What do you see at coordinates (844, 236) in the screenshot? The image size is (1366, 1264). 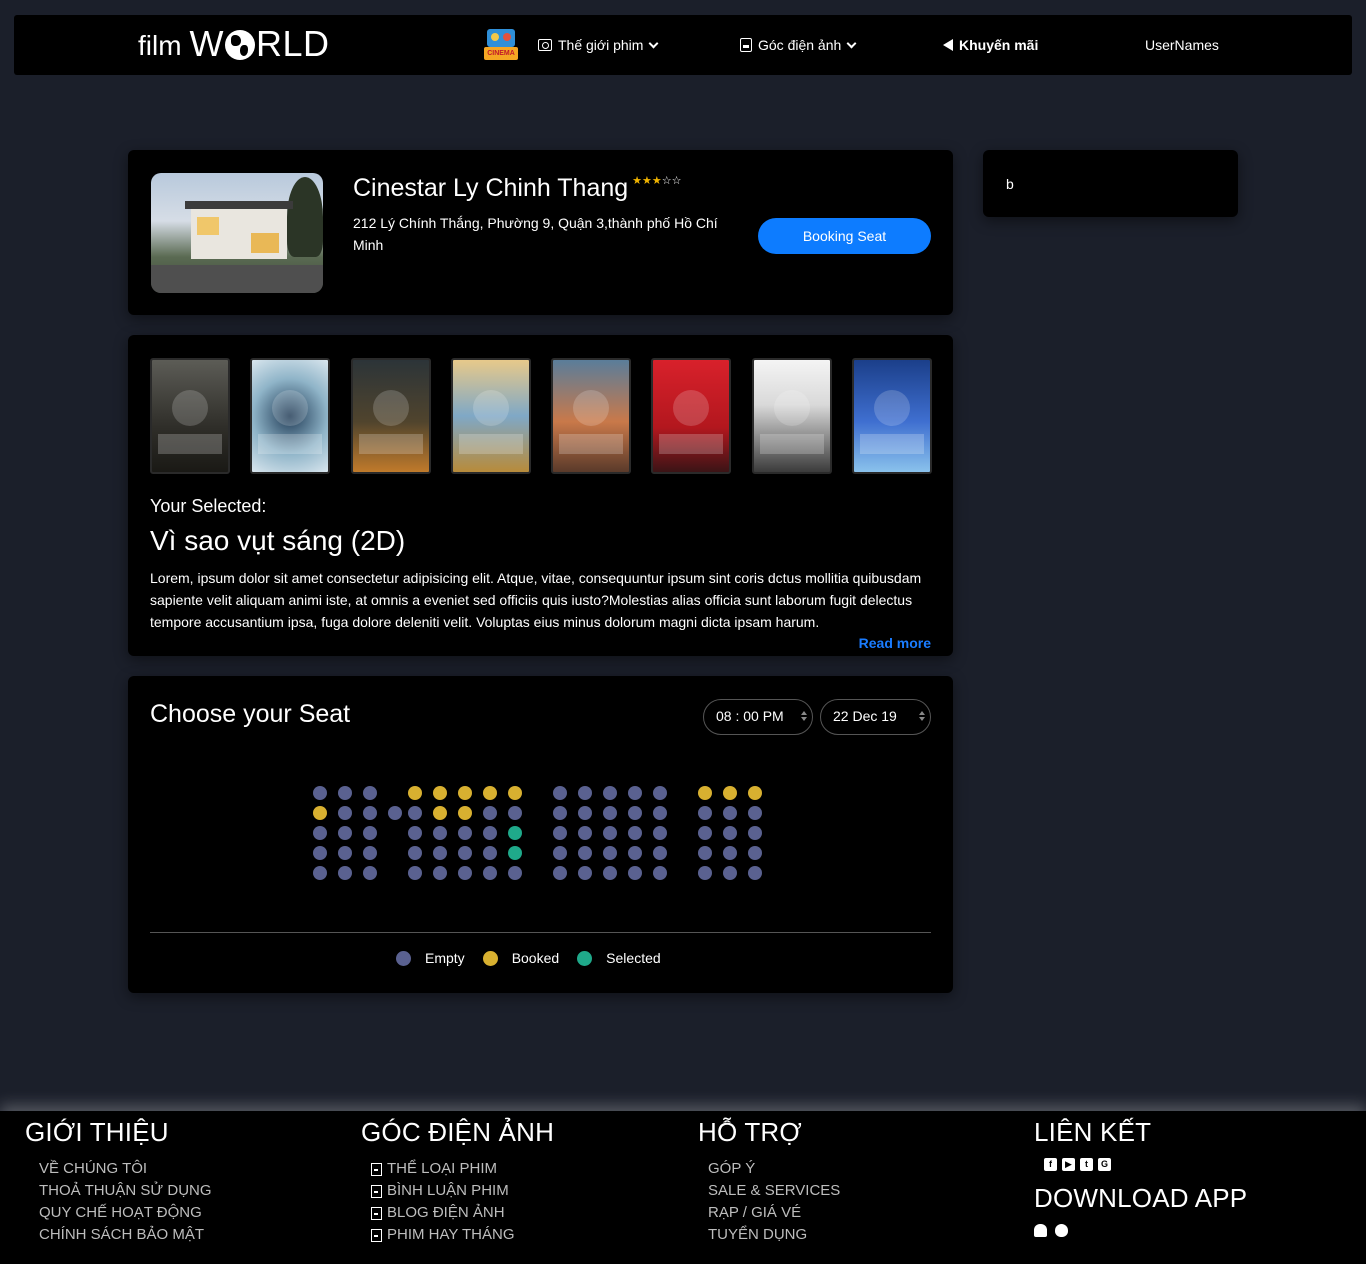 I see `booking-seat-button: Booking Seat` at bounding box center [844, 236].